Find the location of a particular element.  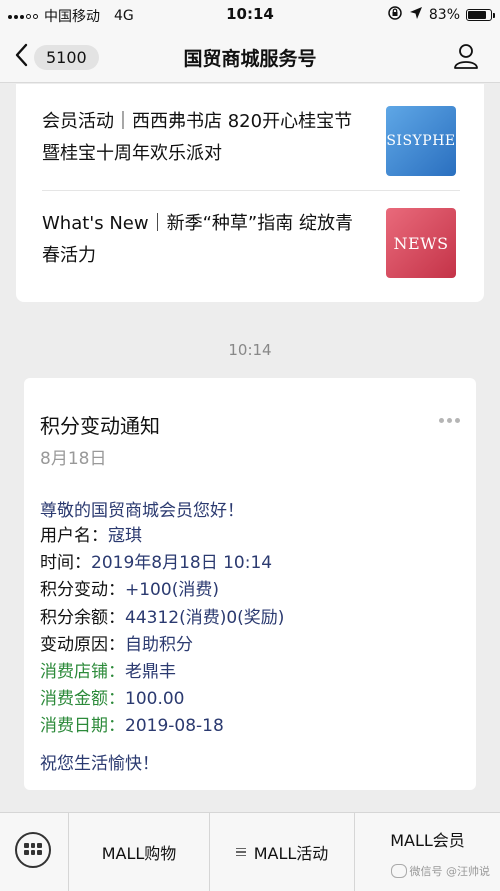

menu-item-label: MALL活动 is located at coordinates (291, 853).